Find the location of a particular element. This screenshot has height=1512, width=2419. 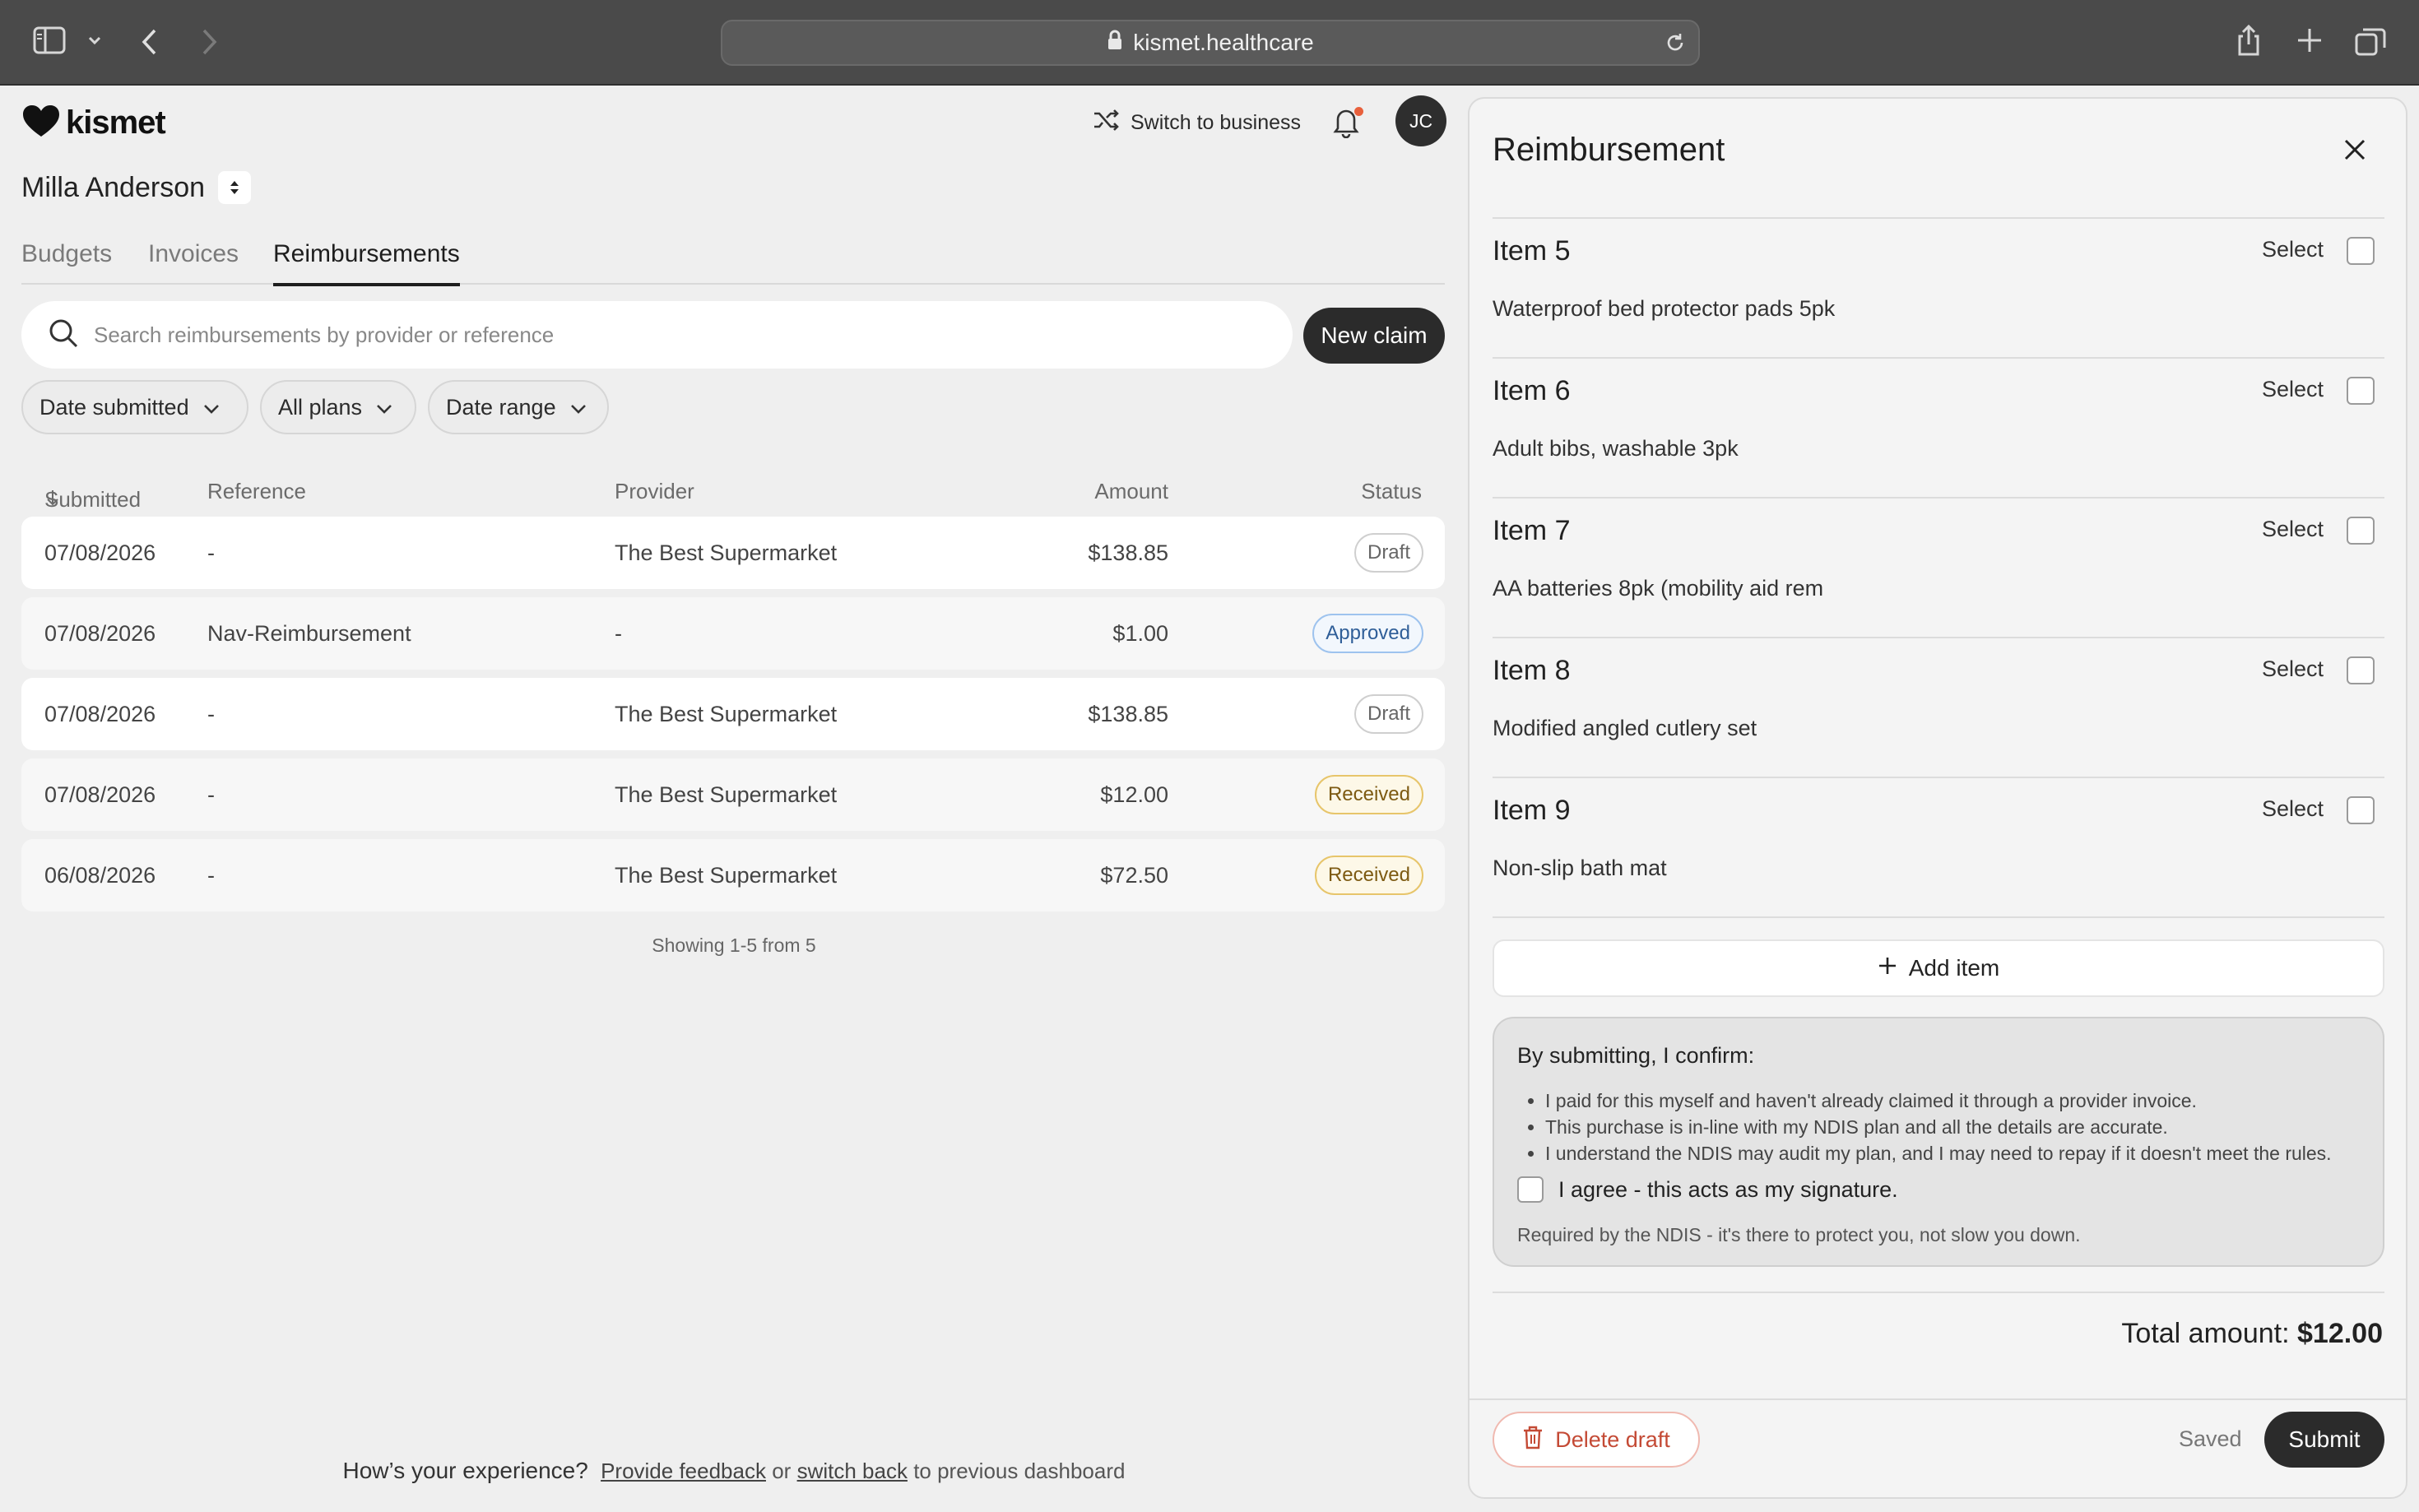

pagination-text: Showing 1-5 from 5 is located at coordinates (734, 945).